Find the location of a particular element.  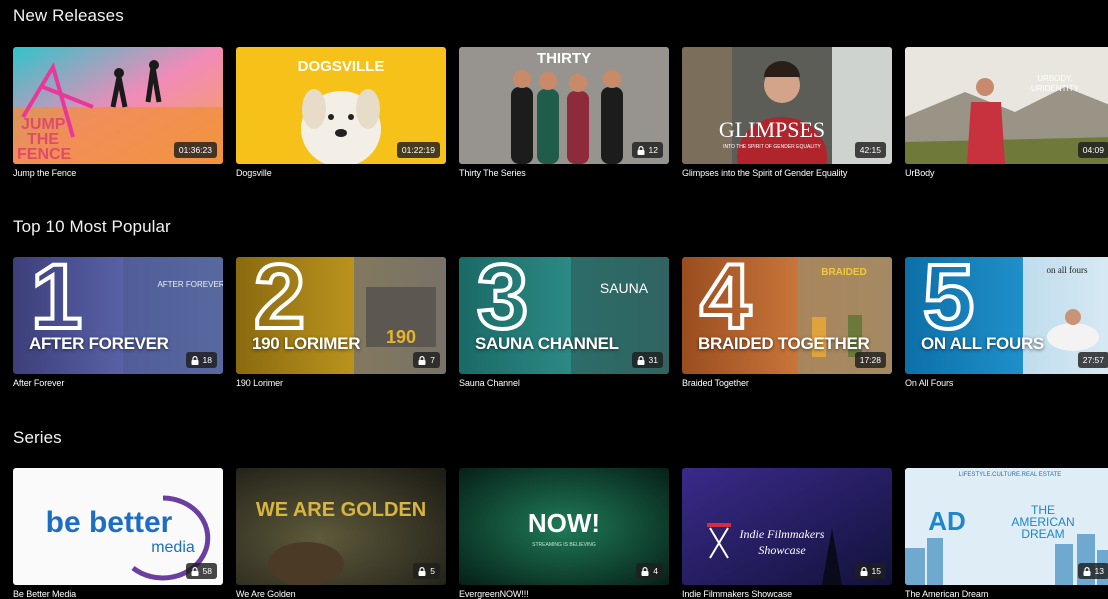

svg-text: Showcase is located at coordinates (782, 550).